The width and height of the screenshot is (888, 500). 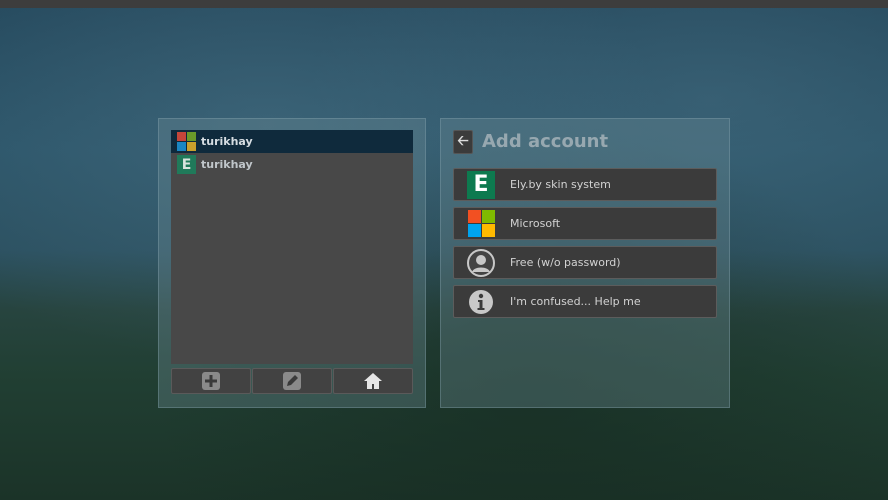 I want to click on page-title: Add account, so click(x=545, y=141).